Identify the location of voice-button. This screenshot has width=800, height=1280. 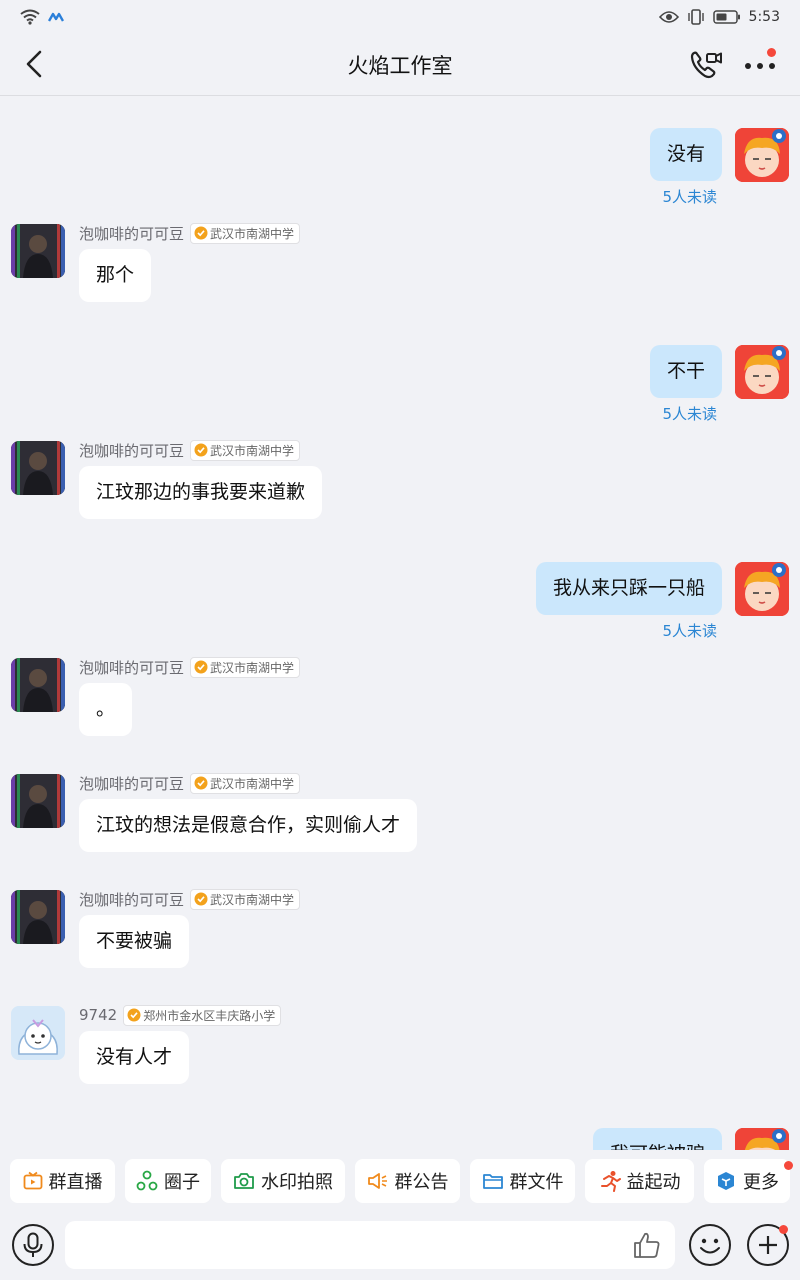
(33, 1245).